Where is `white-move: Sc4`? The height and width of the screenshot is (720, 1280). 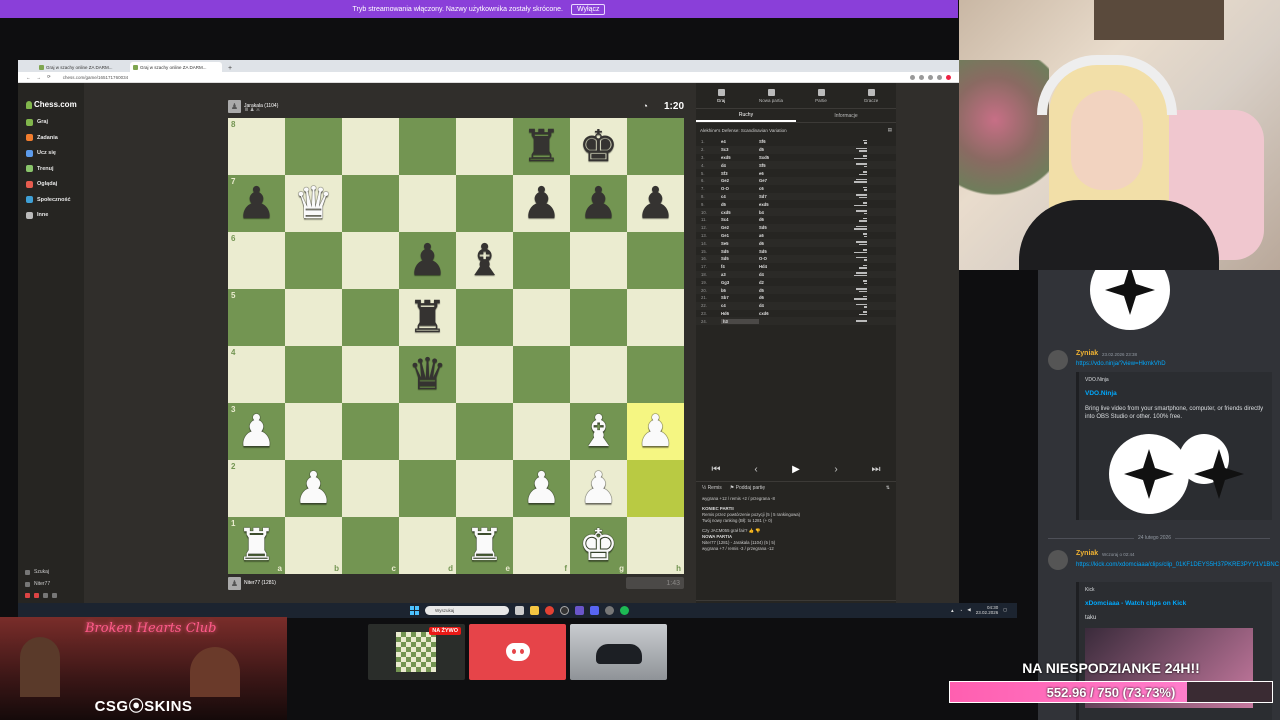
white-move: Sc4 is located at coordinates (740, 219).